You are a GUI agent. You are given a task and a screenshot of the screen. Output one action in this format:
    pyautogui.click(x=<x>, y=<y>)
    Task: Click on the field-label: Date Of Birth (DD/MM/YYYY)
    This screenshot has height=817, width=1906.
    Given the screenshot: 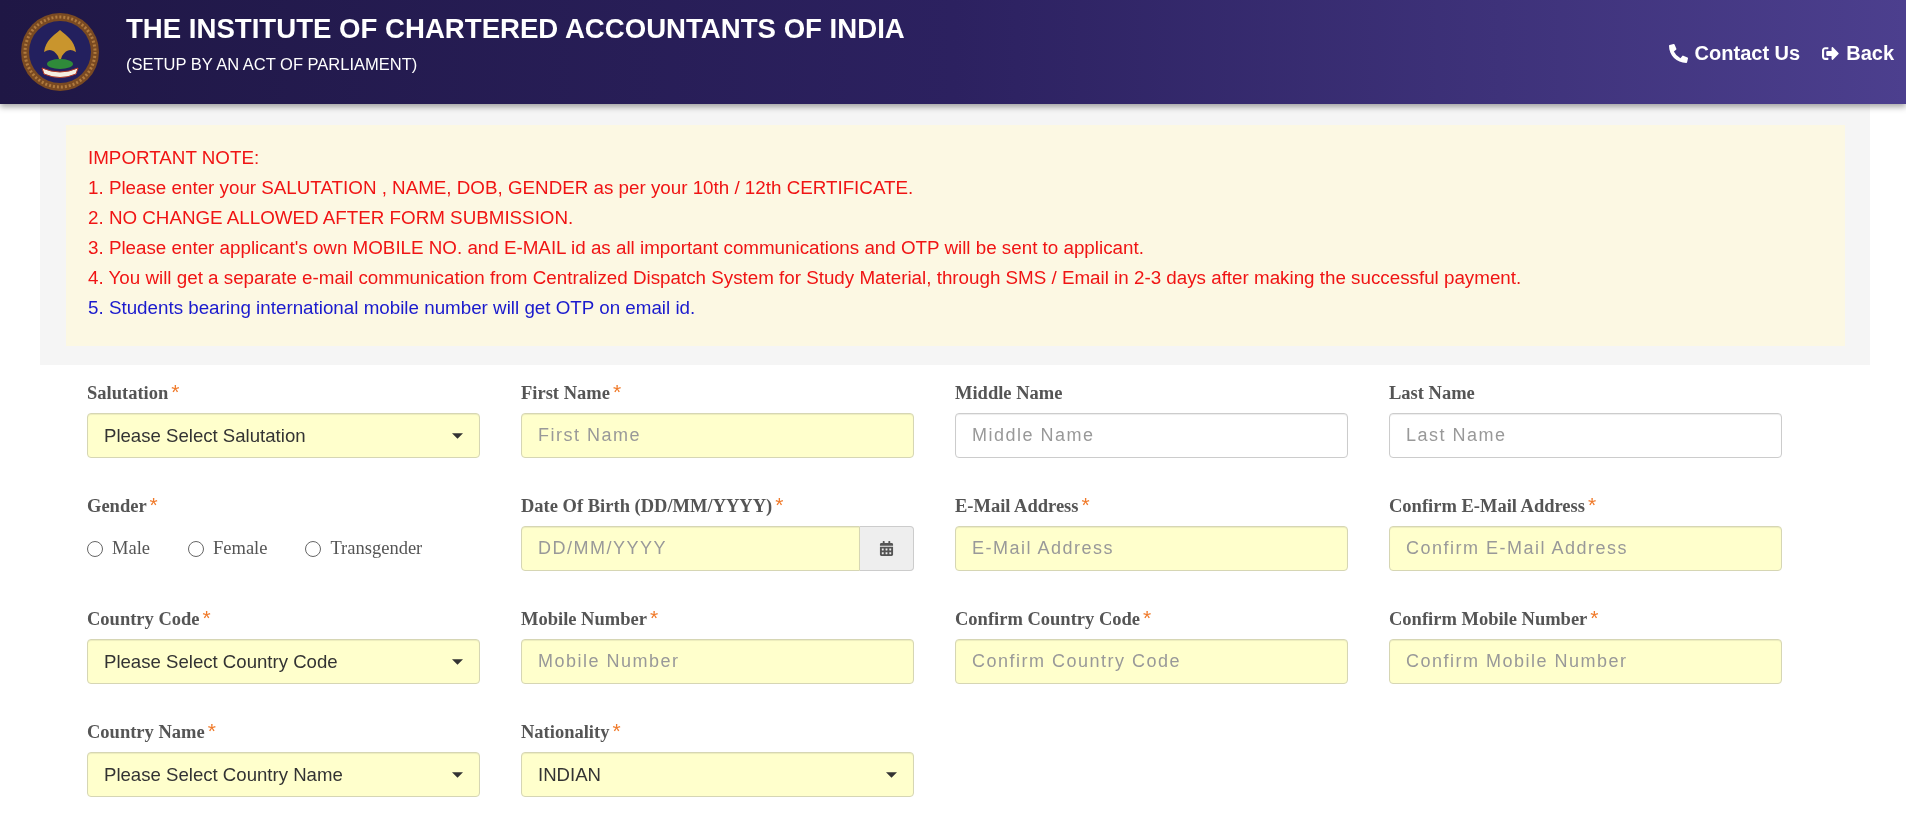 What is the action you would take?
    pyautogui.click(x=647, y=506)
    